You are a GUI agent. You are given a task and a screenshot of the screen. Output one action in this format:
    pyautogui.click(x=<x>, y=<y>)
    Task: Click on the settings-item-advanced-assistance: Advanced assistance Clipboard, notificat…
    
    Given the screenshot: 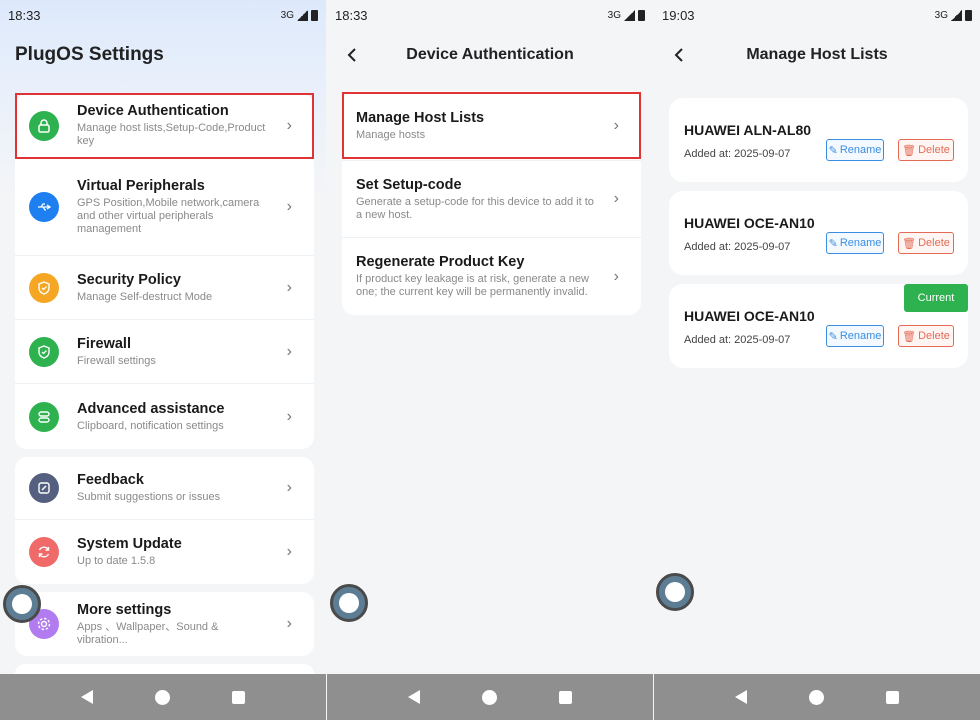 What is the action you would take?
    pyautogui.click(x=164, y=416)
    